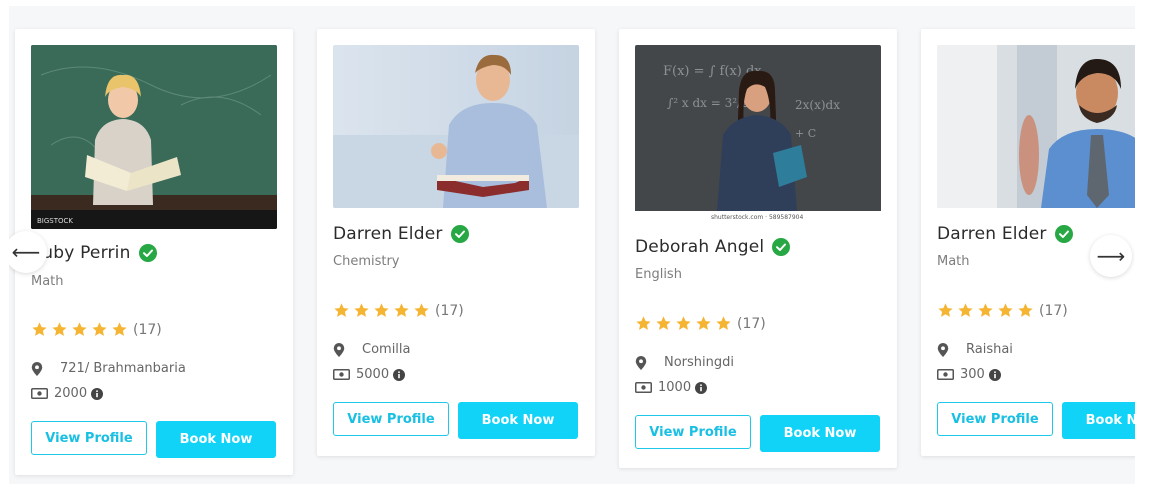 The image size is (1154, 489). I want to click on teacher-location: Comilla, so click(372, 349).